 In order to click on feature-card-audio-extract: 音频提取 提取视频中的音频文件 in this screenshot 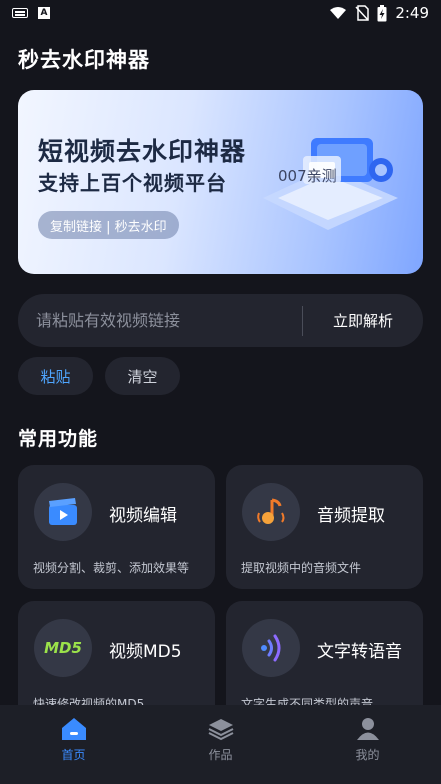, I will do `click(324, 527)`.